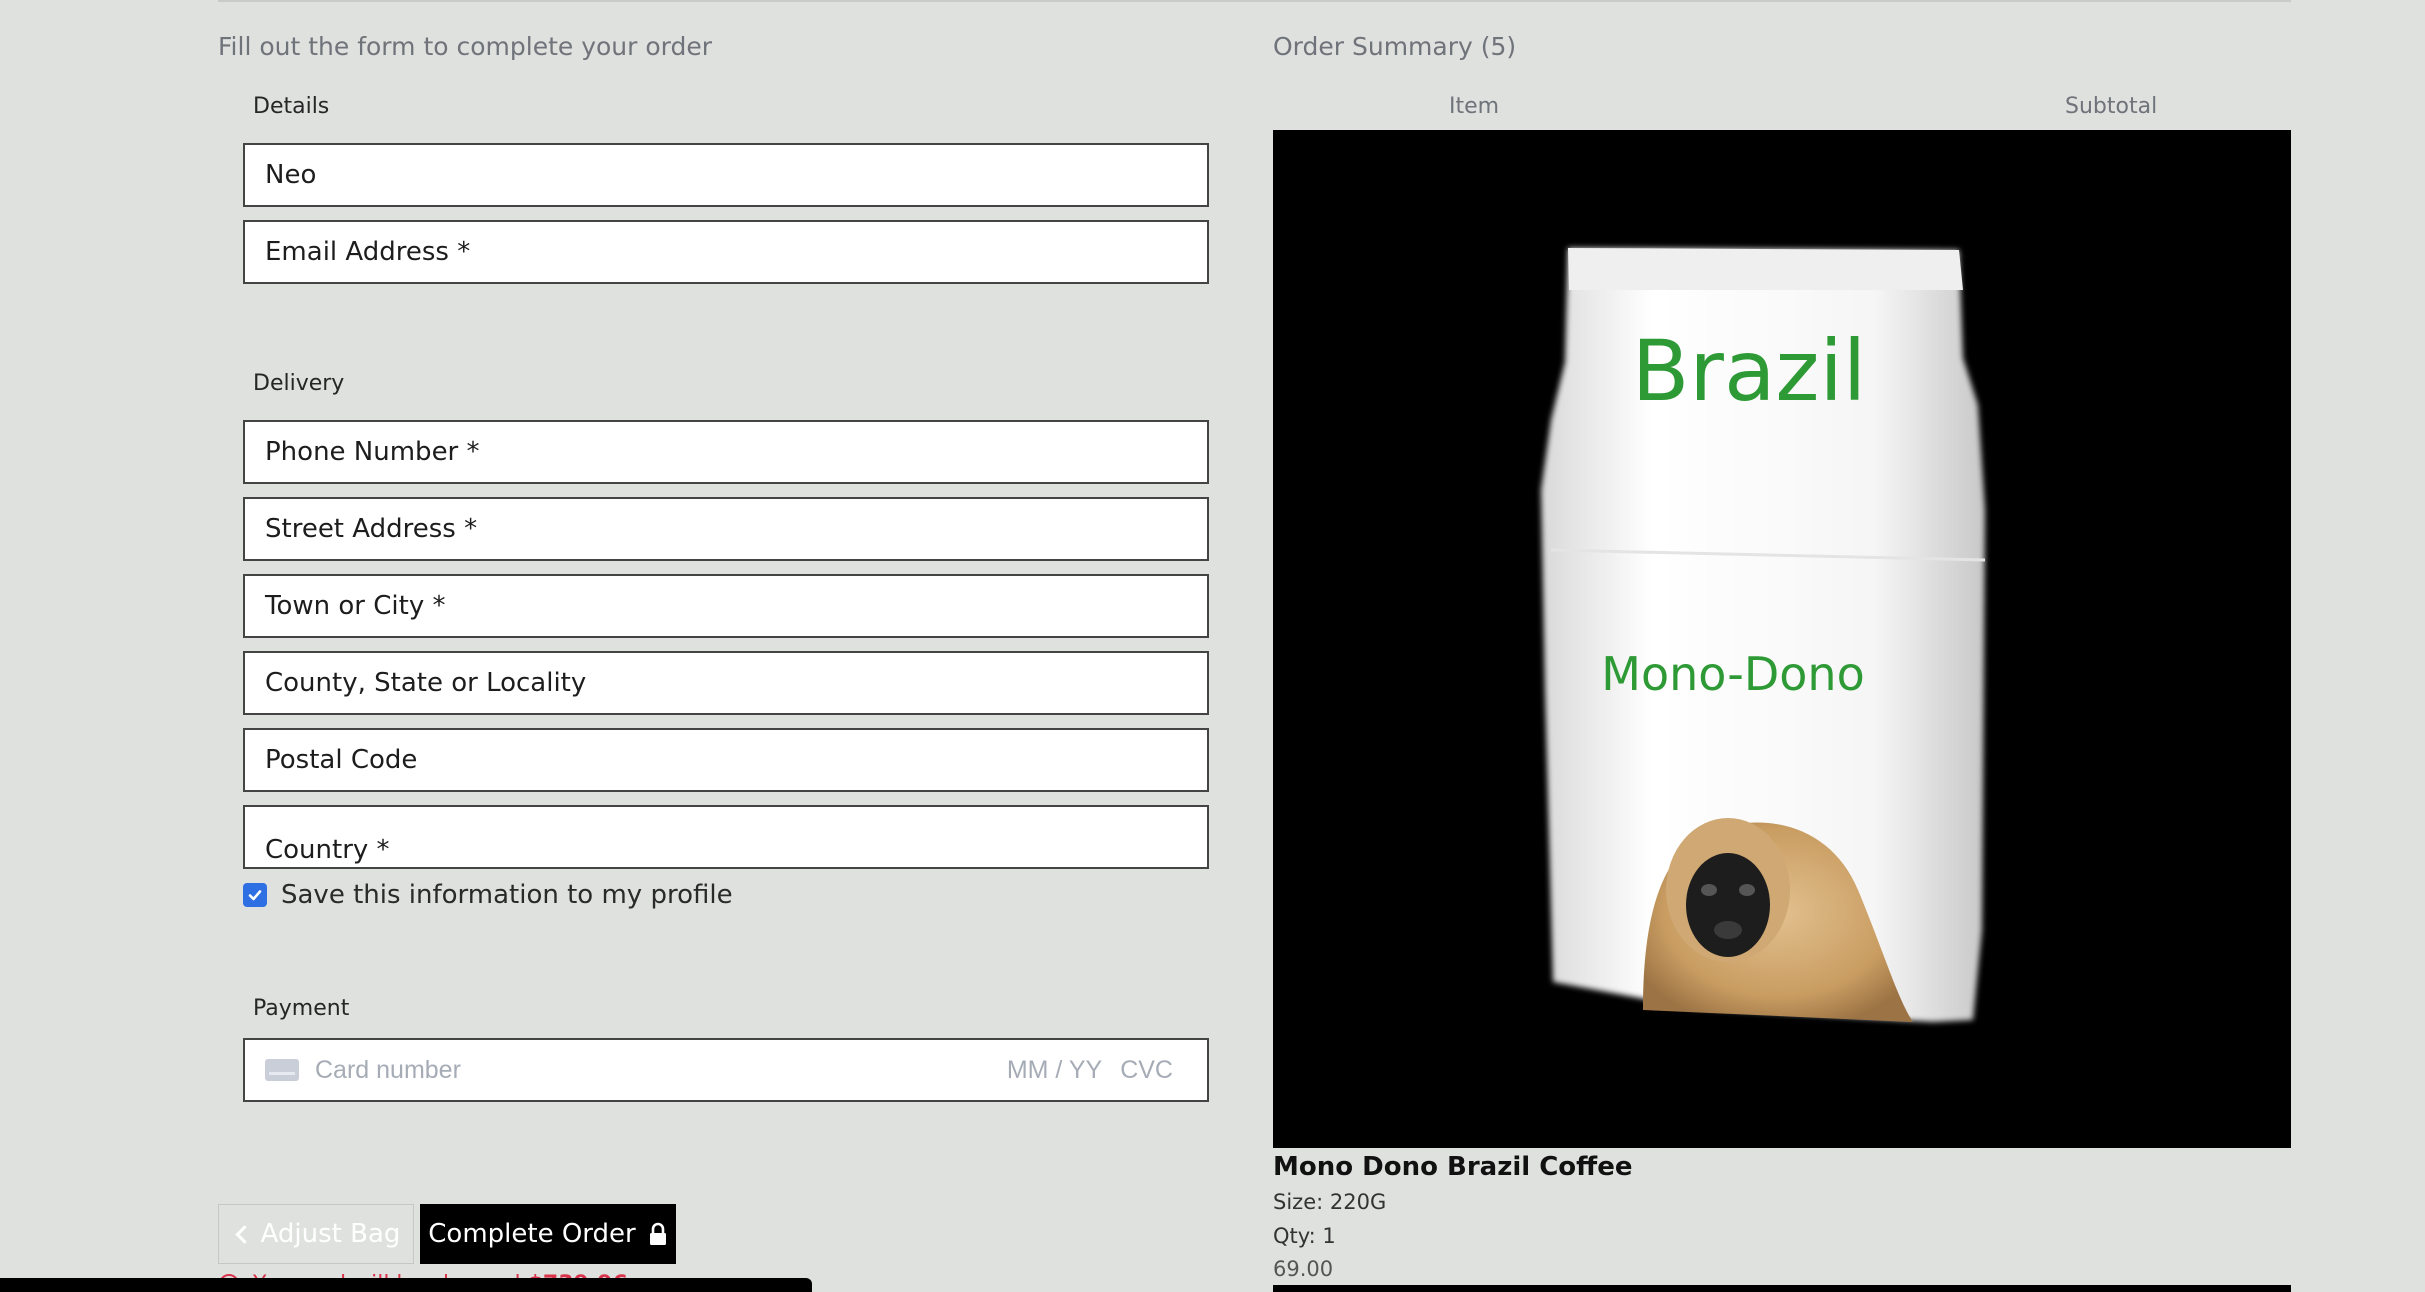 The width and height of the screenshot is (2425, 1292). I want to click on product-price: 69.00, so click(1303, 1269).